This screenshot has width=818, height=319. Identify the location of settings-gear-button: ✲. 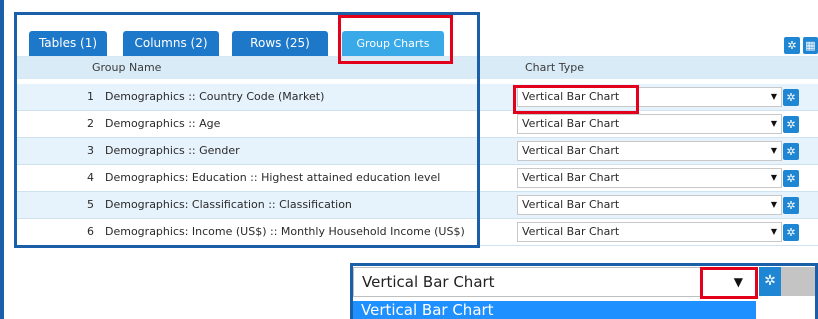
(792, 45).